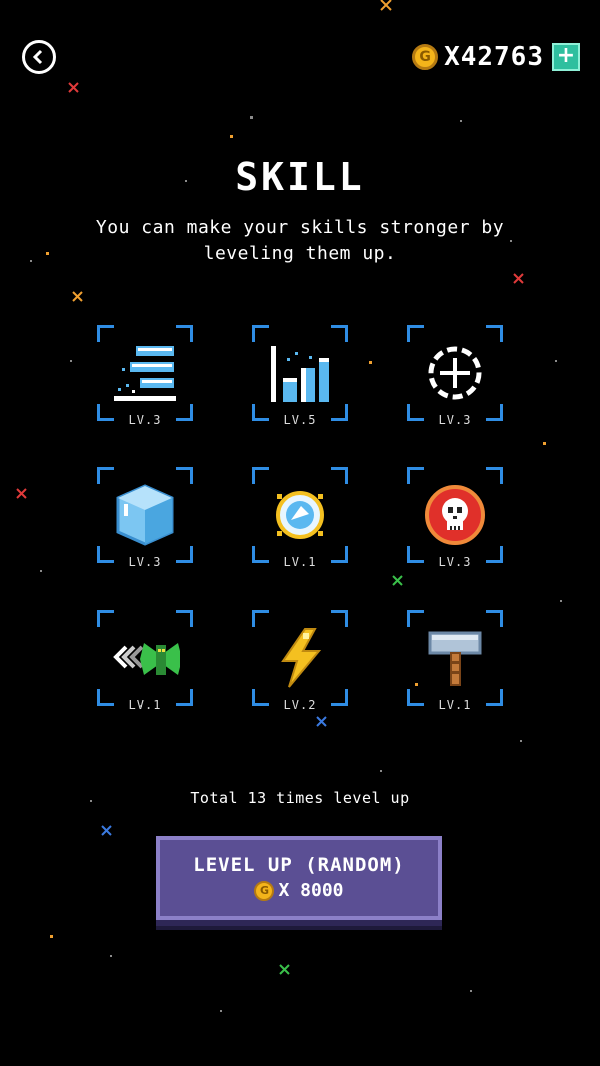 The image size is (600, 1066). I want to click on total-level-up-count: Total 13 times level up, so click(300, 798).